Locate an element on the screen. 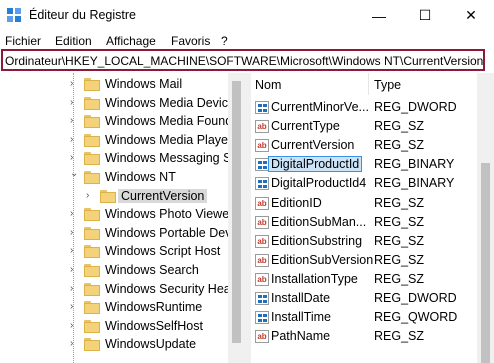  tree-item: › CurrentVersion is located at coordinates (114, 196).